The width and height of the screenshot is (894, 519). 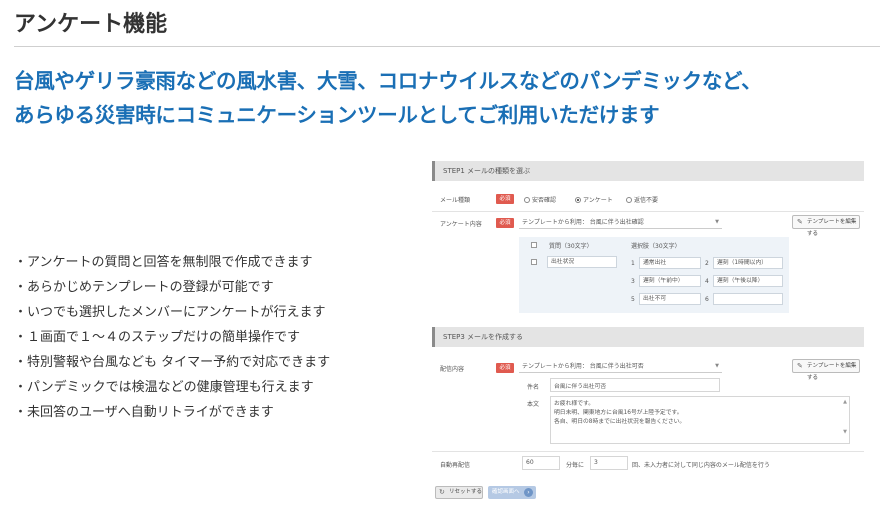 What do you see at coordinates (452, 369) in the screenshot?
I see `delivery-content-label: 配信内容` at bounding box center [452, 369].